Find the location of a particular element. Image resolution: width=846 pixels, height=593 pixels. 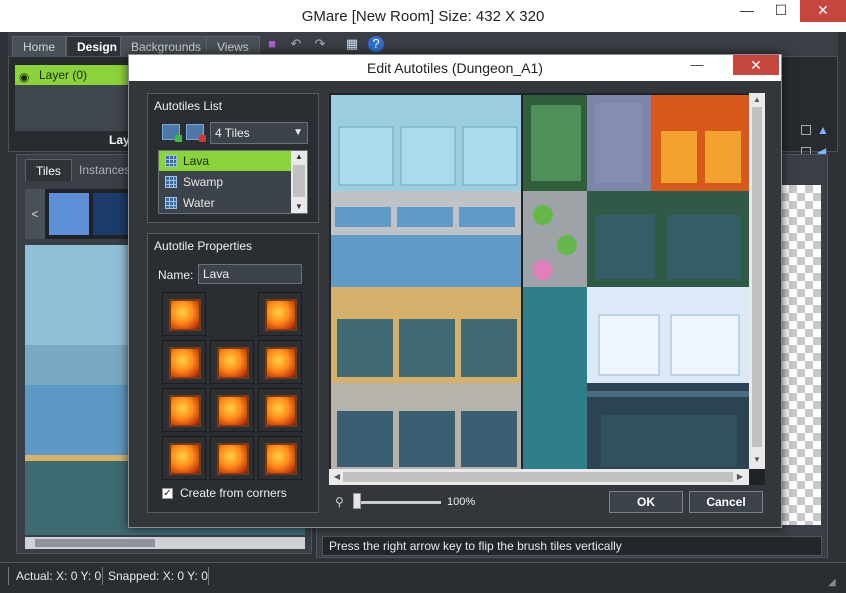

tab-design: Design is located at coordinates (97, 46).